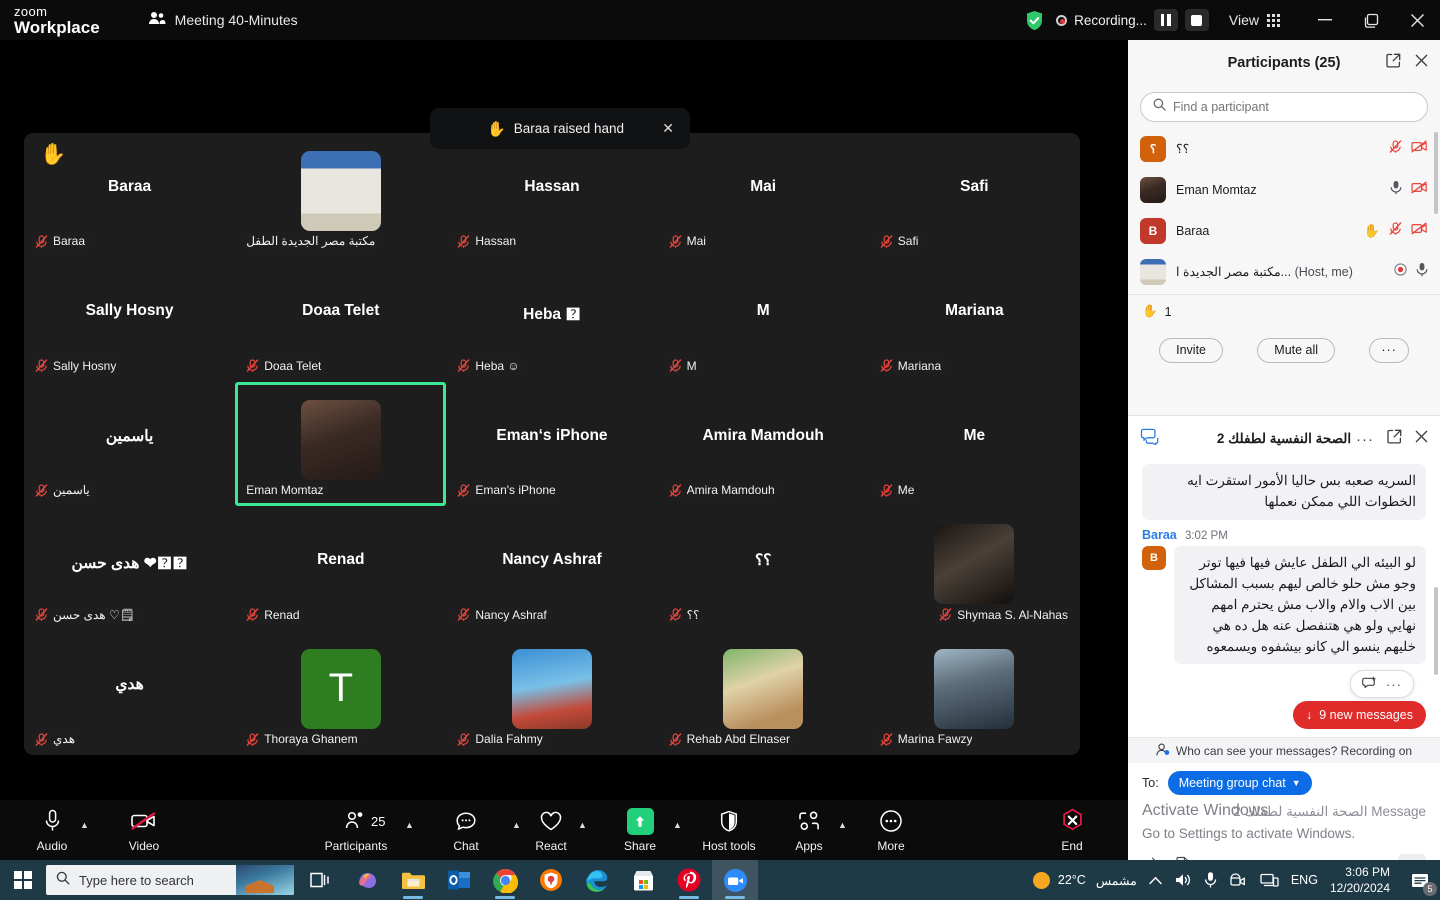 Image resolution: width=1440 pixels, height=900 pixels. What do you see at coordinates (551, 568) in the screenshot?
I see `video-tile: Nancy Ashraf Nancy Ashraf` at bounding box center [551, 568].